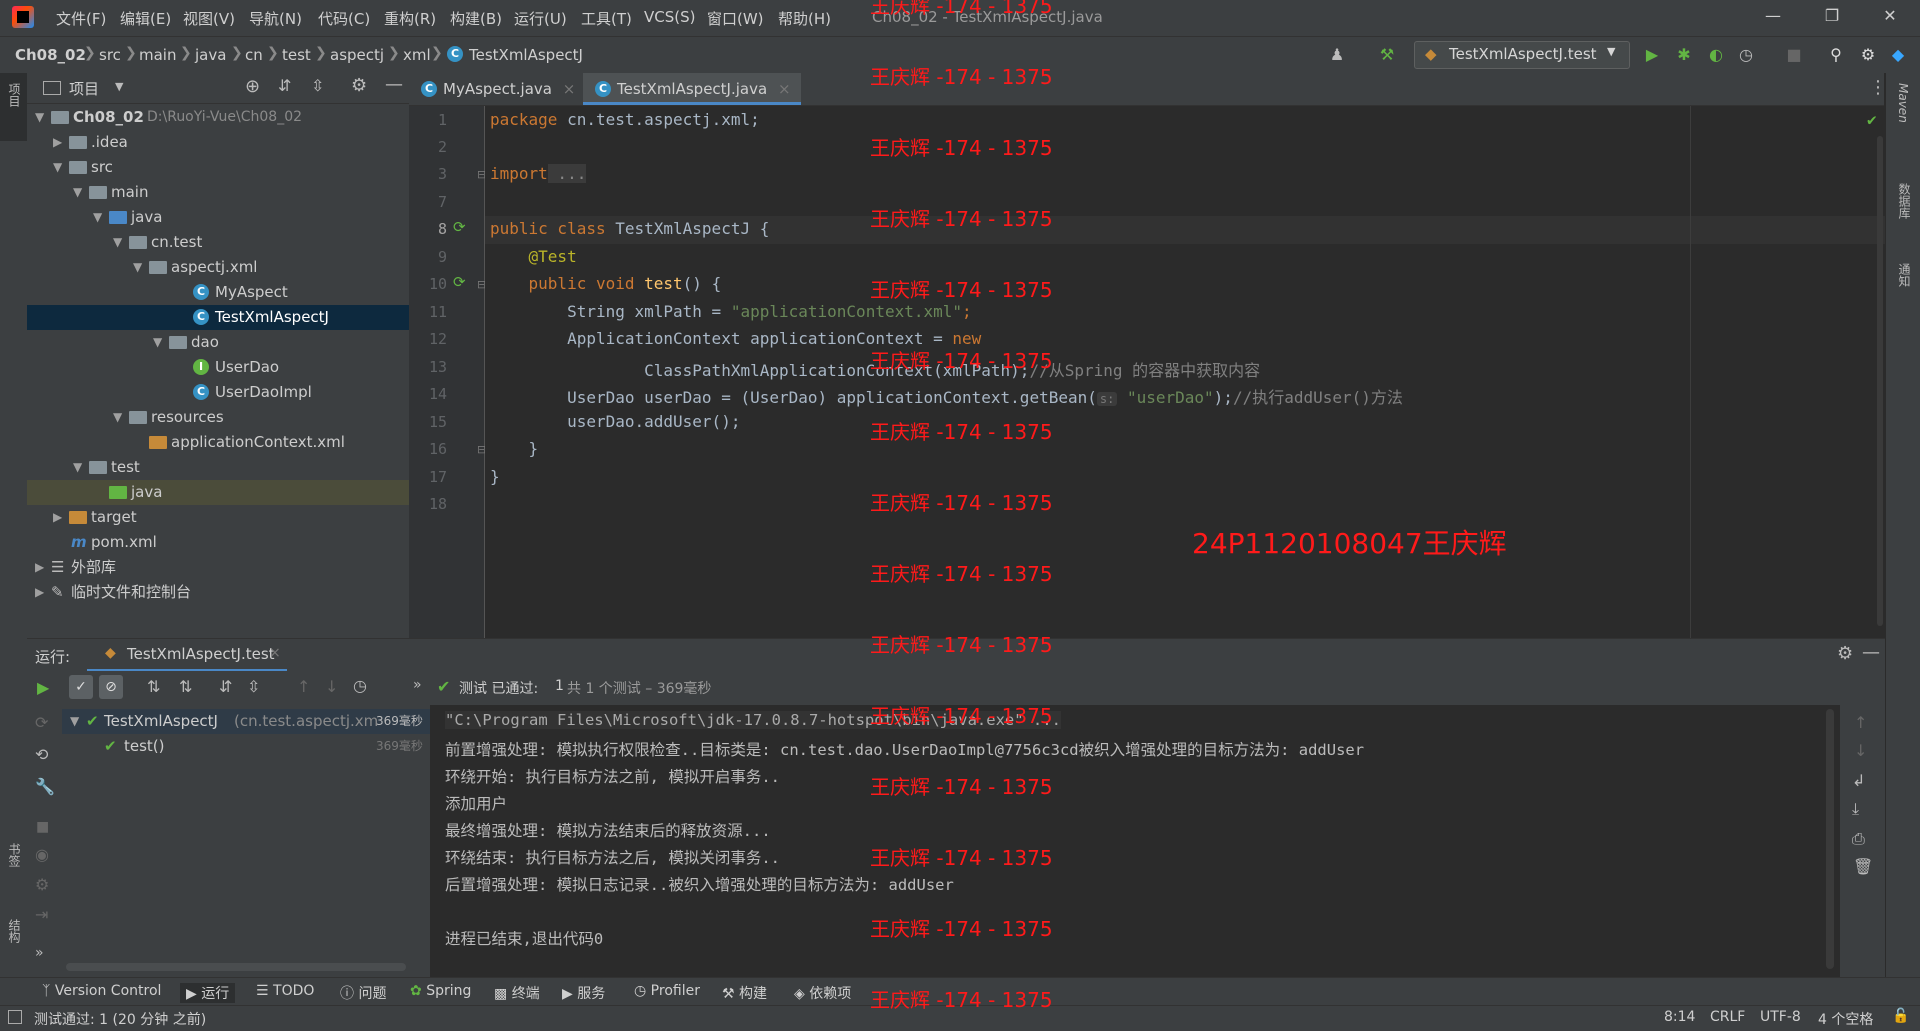  What do you see at coordinates (111, 687) in the screenshot?
I see `show-ignored-toggle: ⊘` at bounding box center [111, 687].